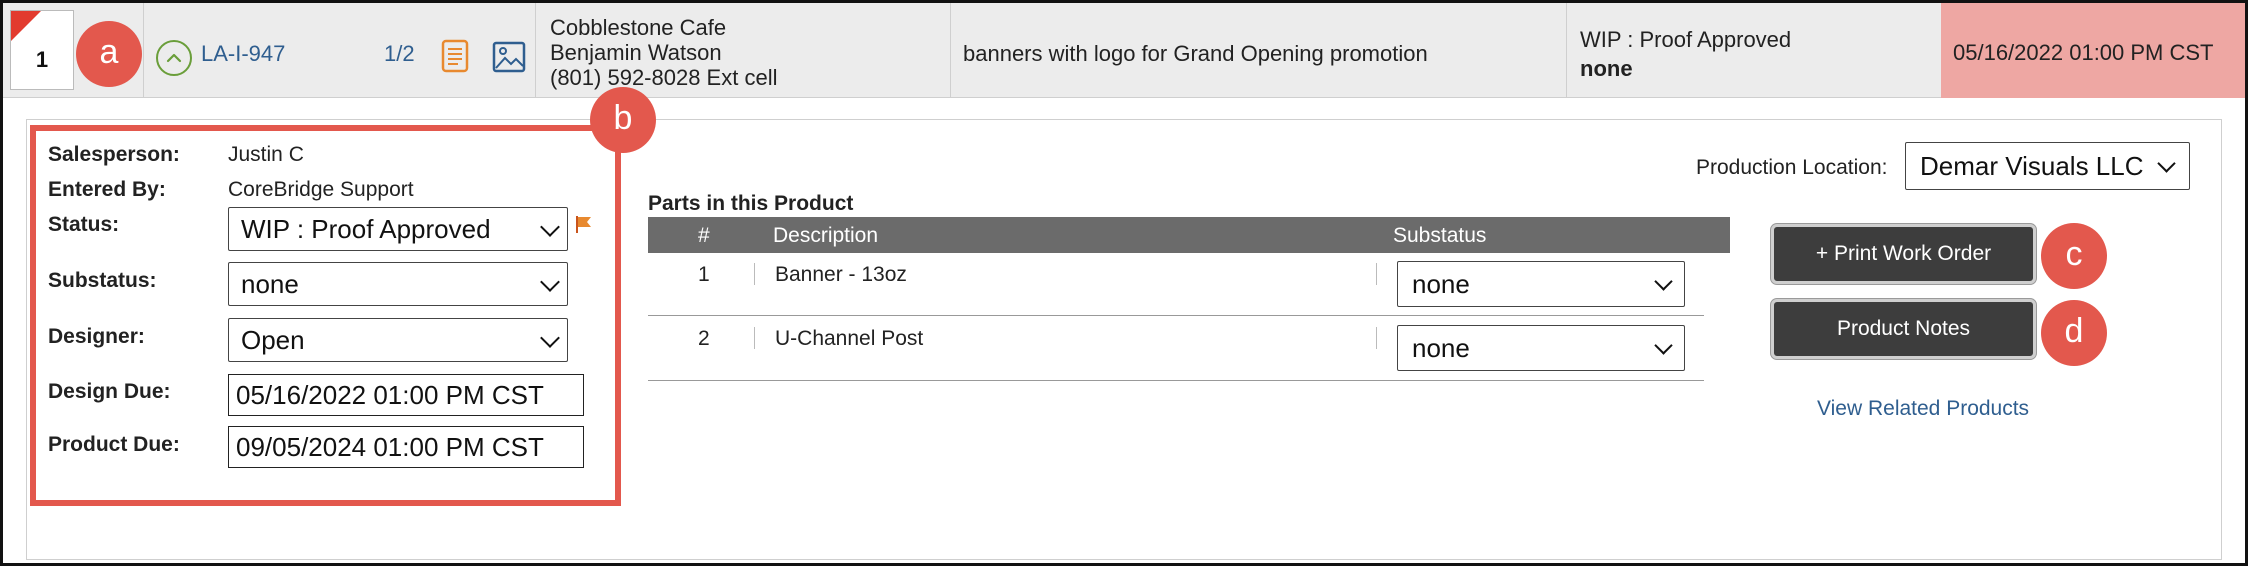 The width and height of the screenshot is (2248, 566). What do you see at coordinates (266, 154) in the screenshot?
I see `salesperson-value: Justin C` at bounding box center [266, 154].